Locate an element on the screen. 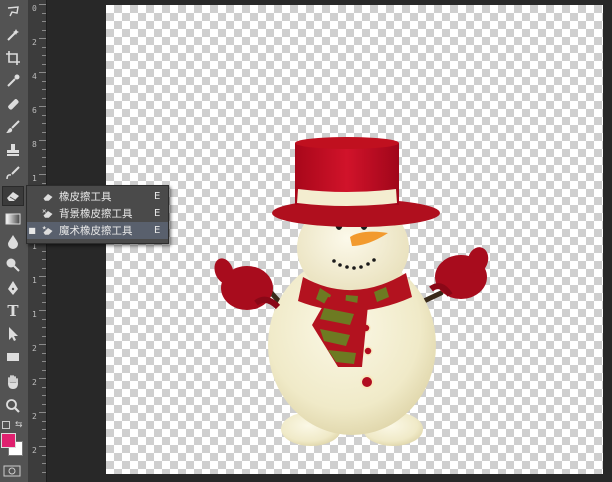 The image size is (612, 482). reset-colors-icon is located at coordinates (6, 425).